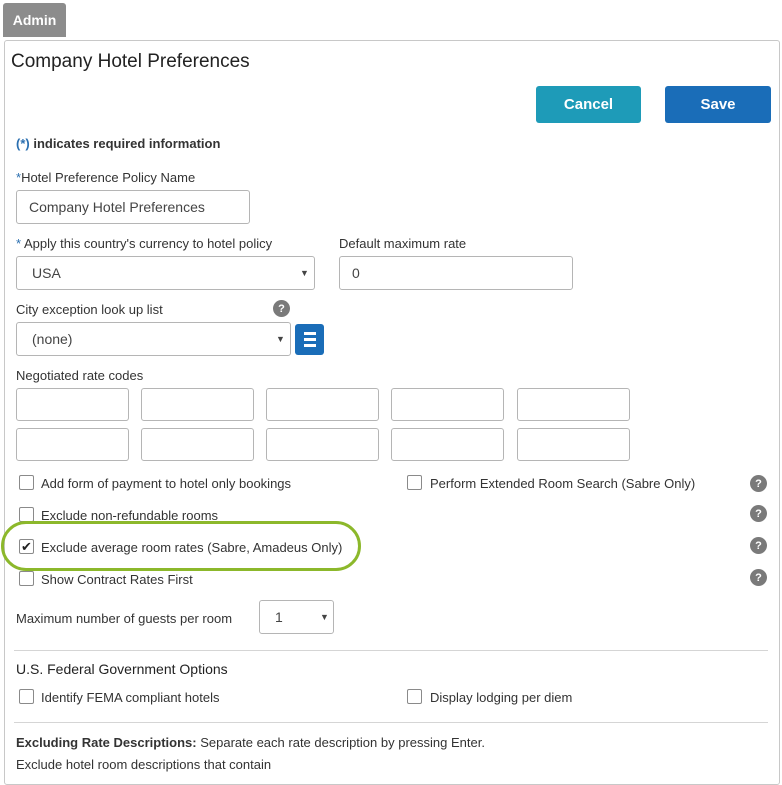 The image size is (782, 785). Describe the element at coordinates (124, 618) in the screenshot. I see `guests-label: Maximum number of guests per room` at that location.